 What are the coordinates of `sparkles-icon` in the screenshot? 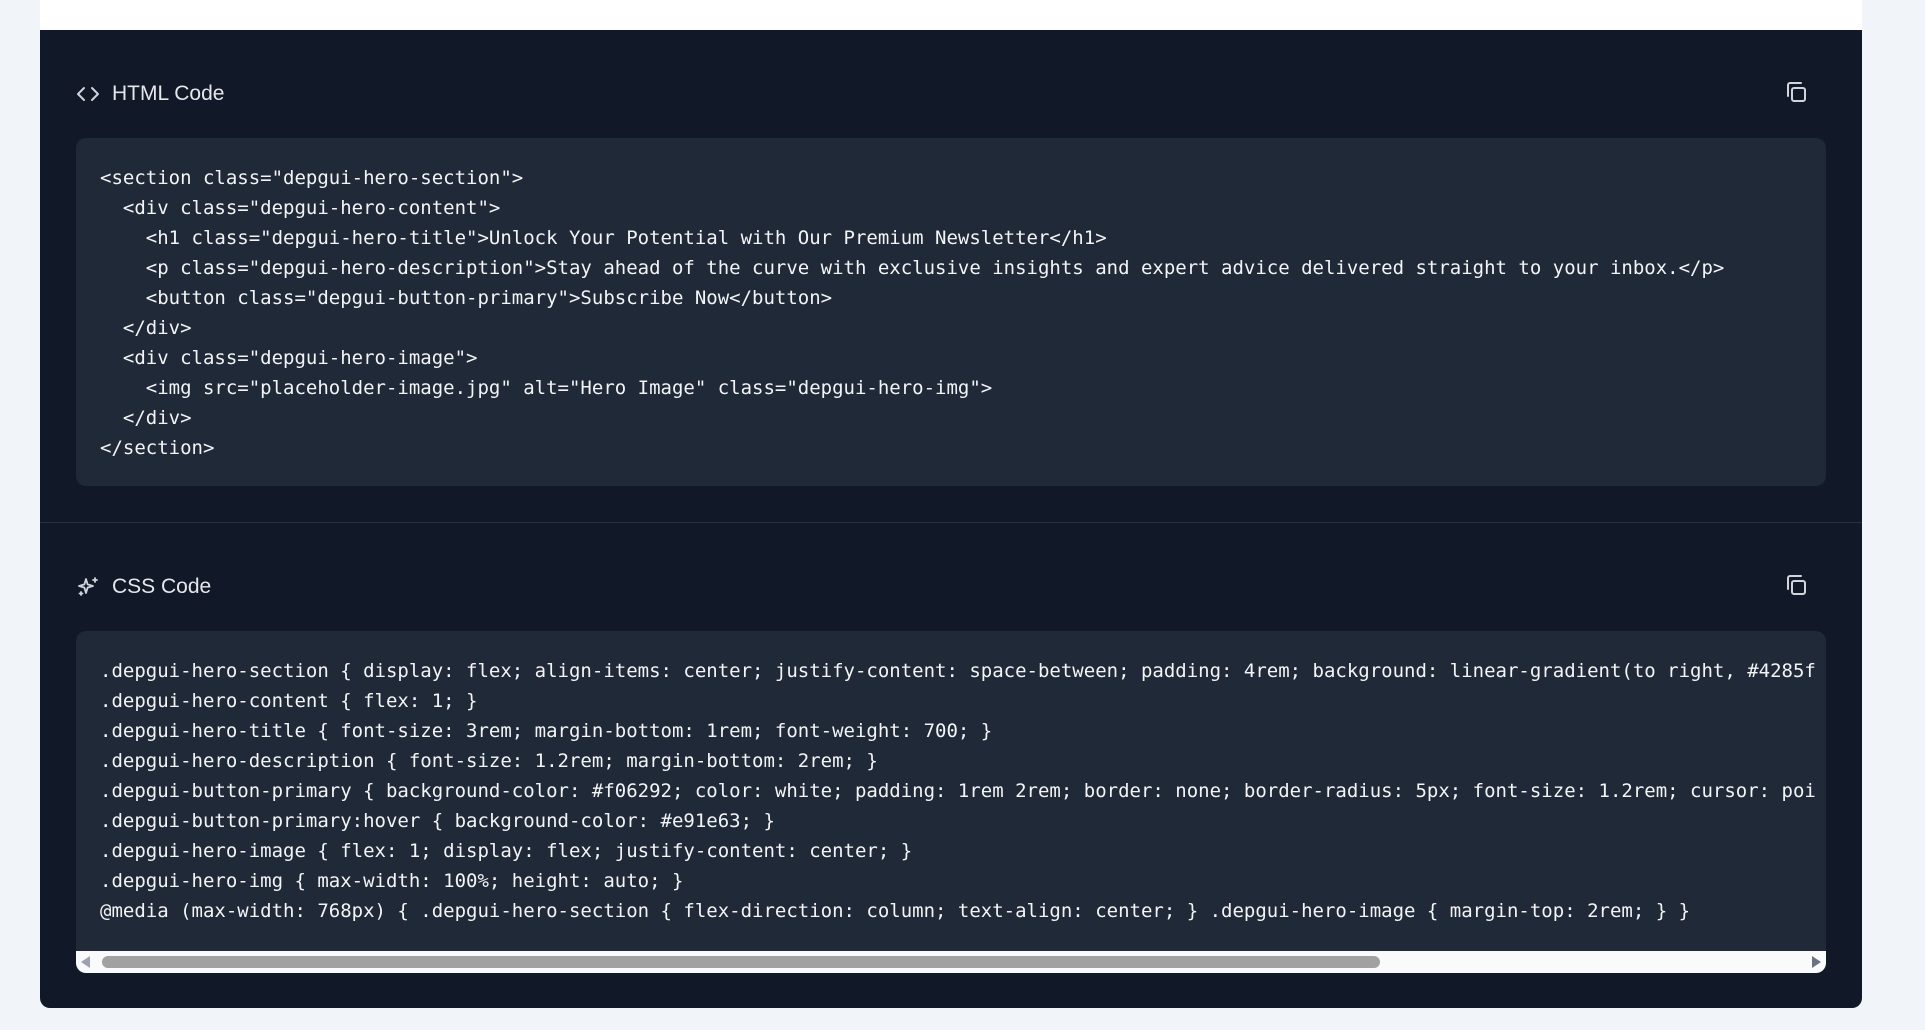 It's located at (88, 587).